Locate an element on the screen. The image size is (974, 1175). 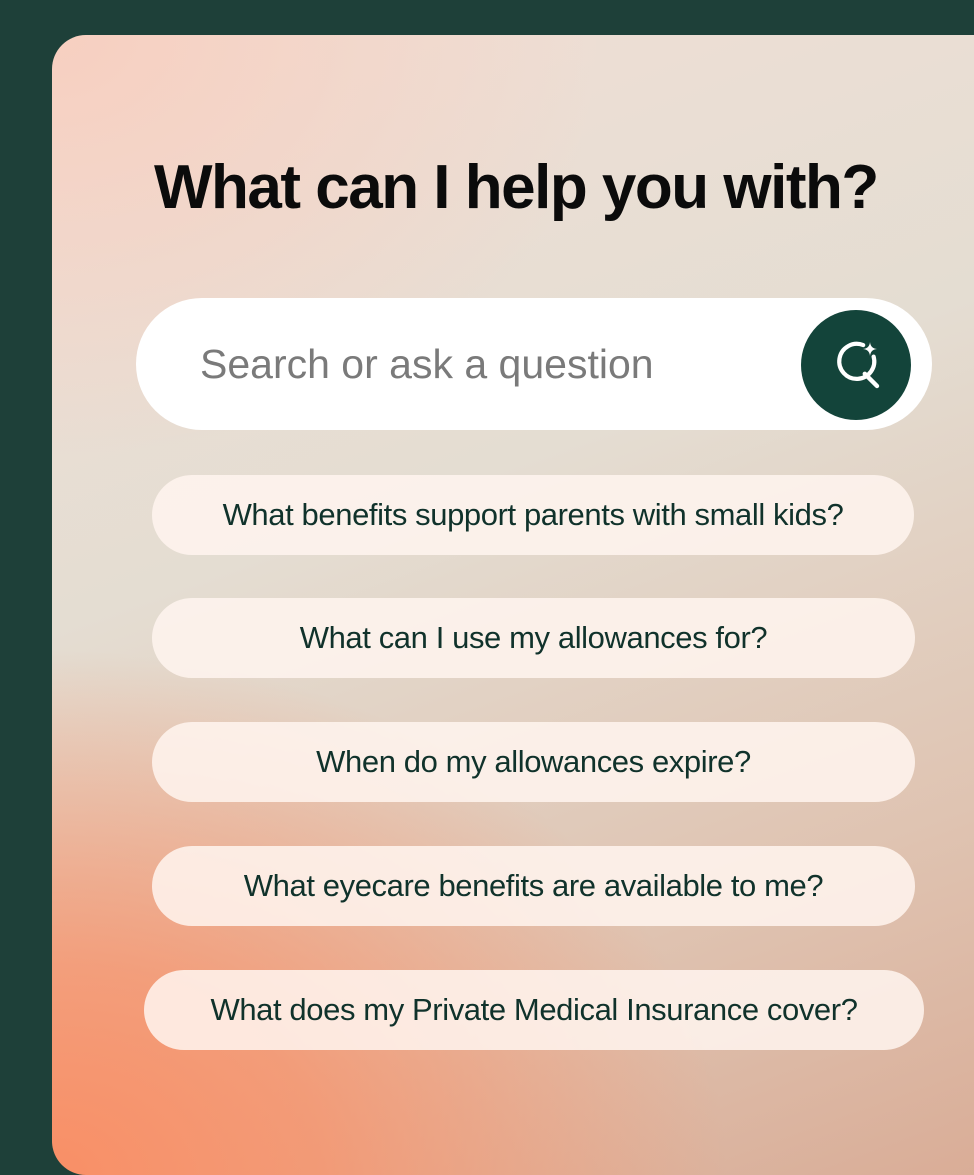
page-title: What can I help you with? is located at coordinates (516, 187).